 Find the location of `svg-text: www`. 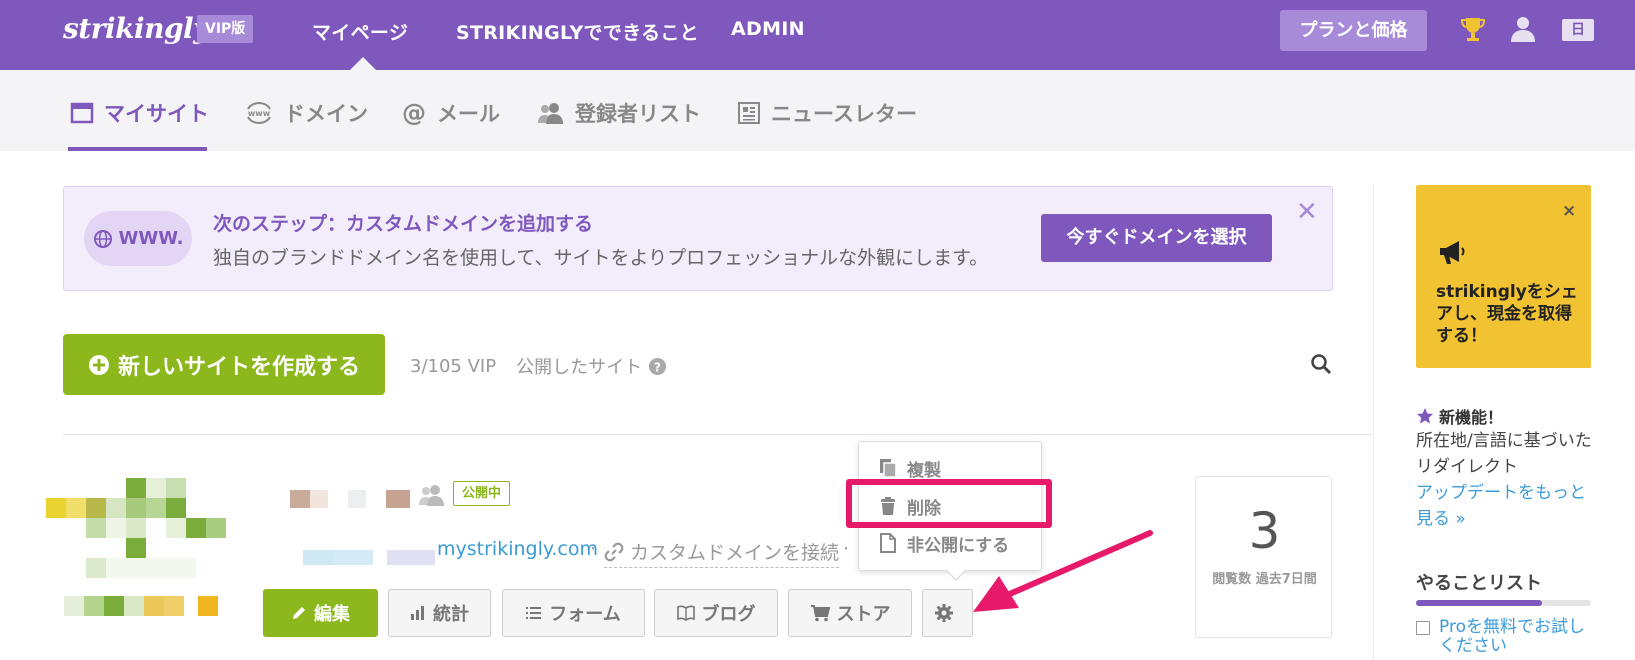

svg-text: www is located at coordinates (259, 113).